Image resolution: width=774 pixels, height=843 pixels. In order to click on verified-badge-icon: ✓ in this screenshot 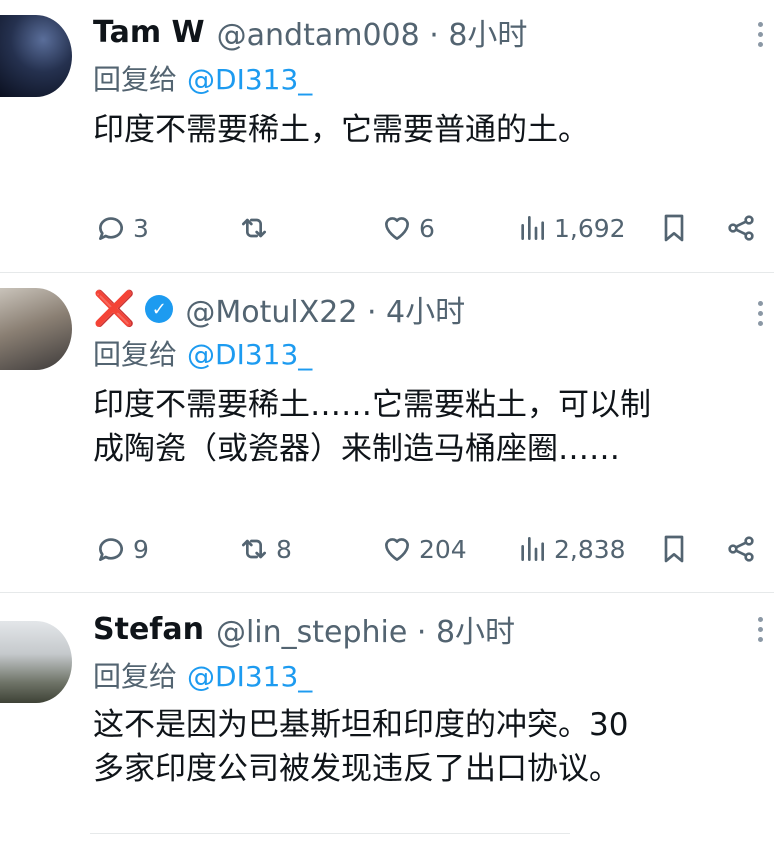, I will do `click(159, 309)`.